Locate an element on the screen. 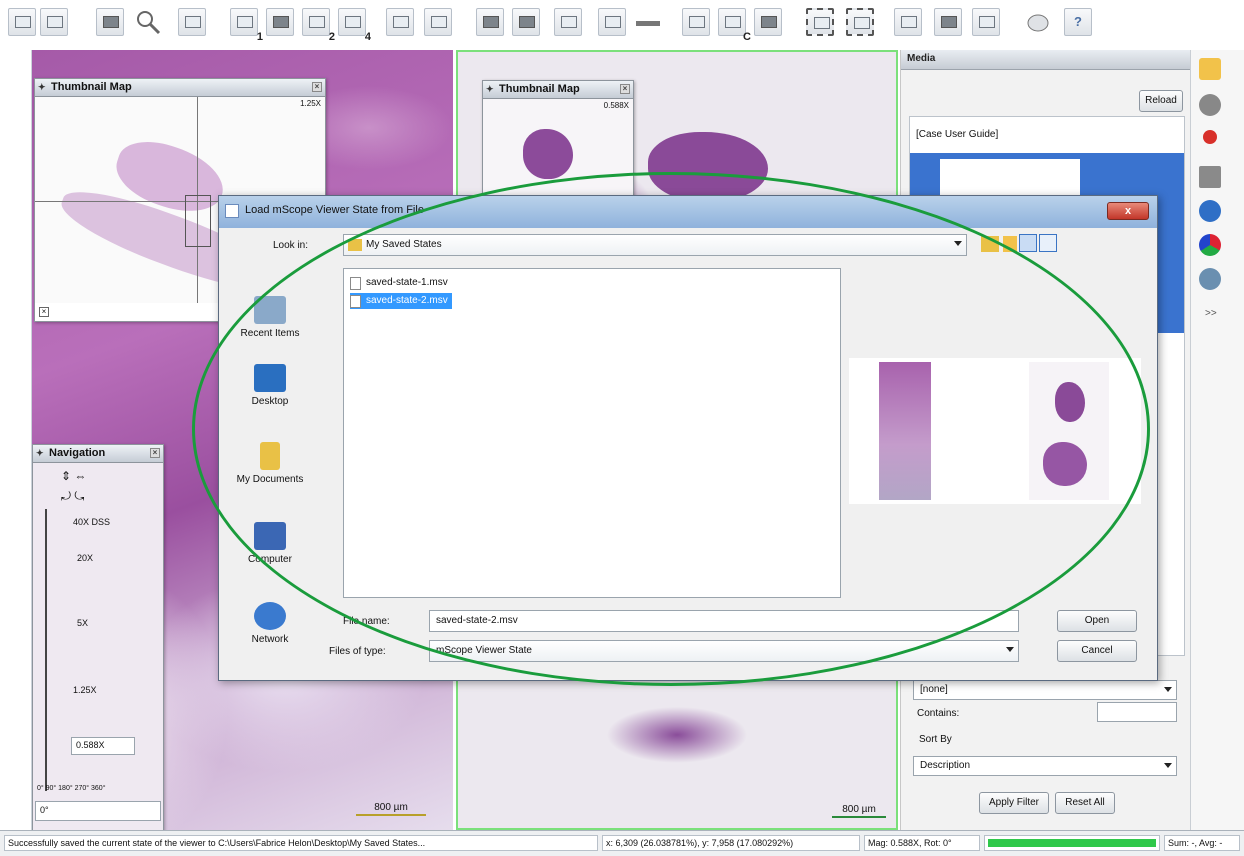  place-my-documents: My Documents is located at coordinates (270, 463).